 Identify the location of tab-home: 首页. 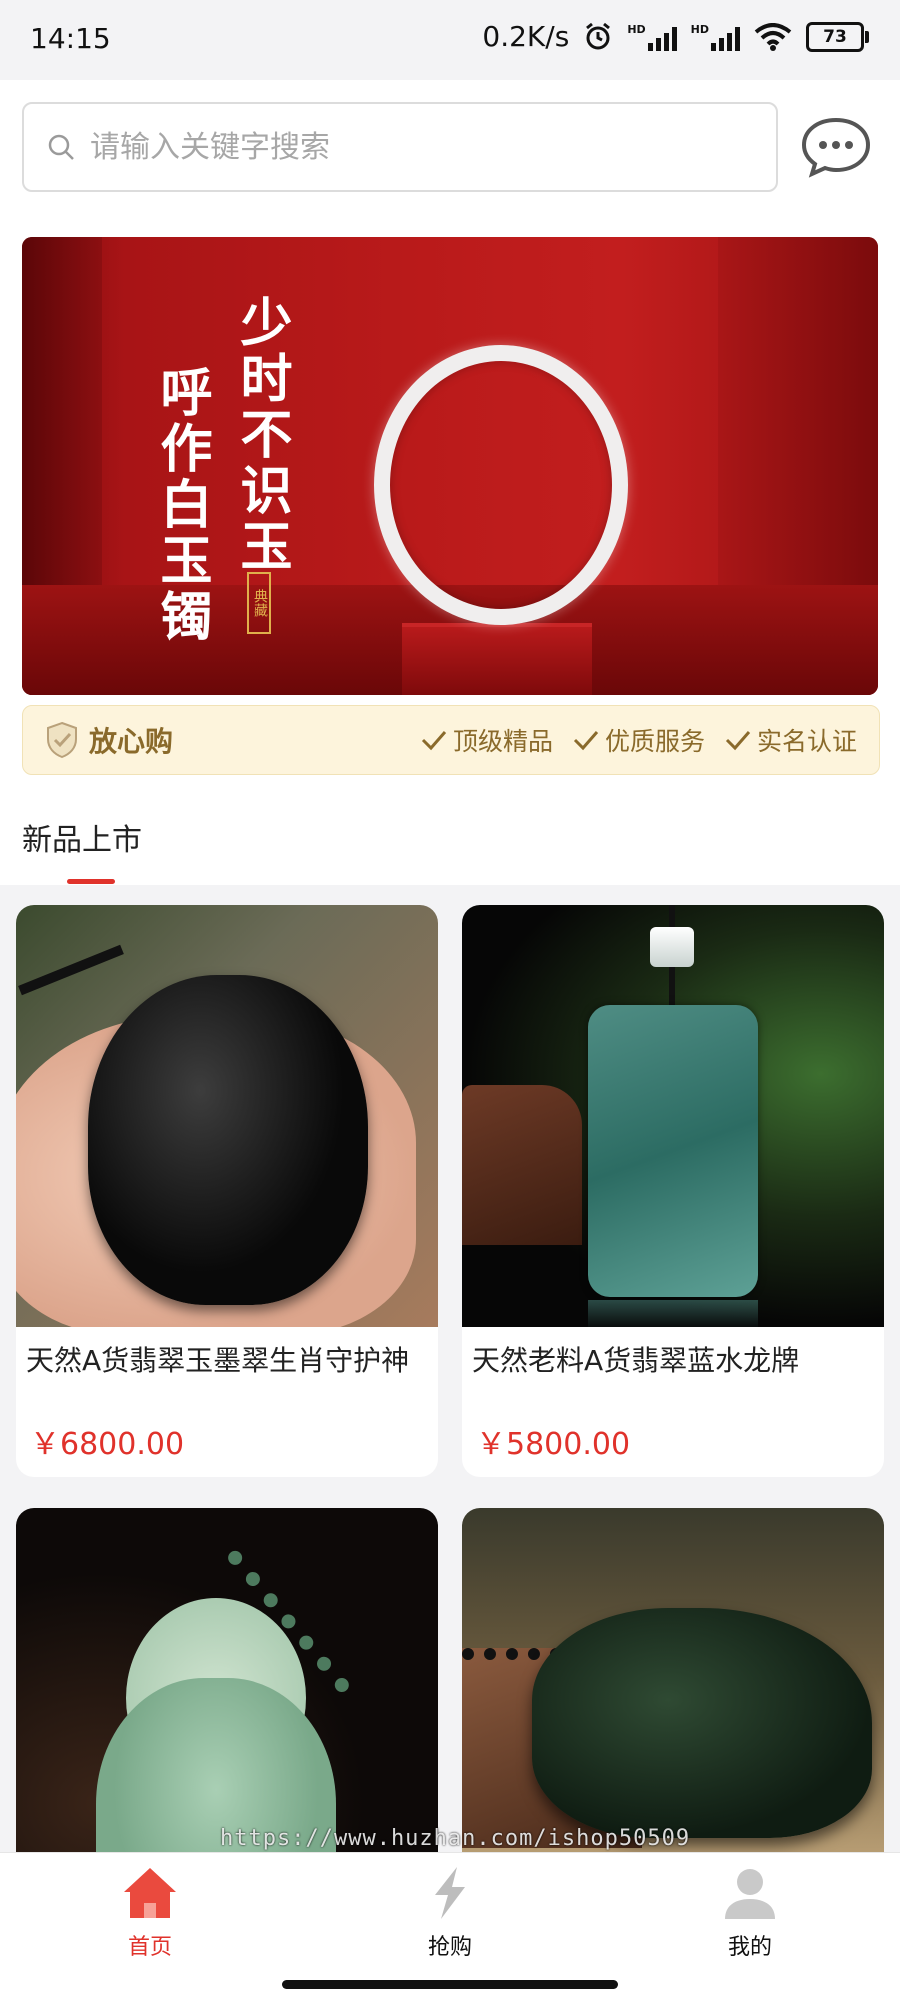
(150, 1913).